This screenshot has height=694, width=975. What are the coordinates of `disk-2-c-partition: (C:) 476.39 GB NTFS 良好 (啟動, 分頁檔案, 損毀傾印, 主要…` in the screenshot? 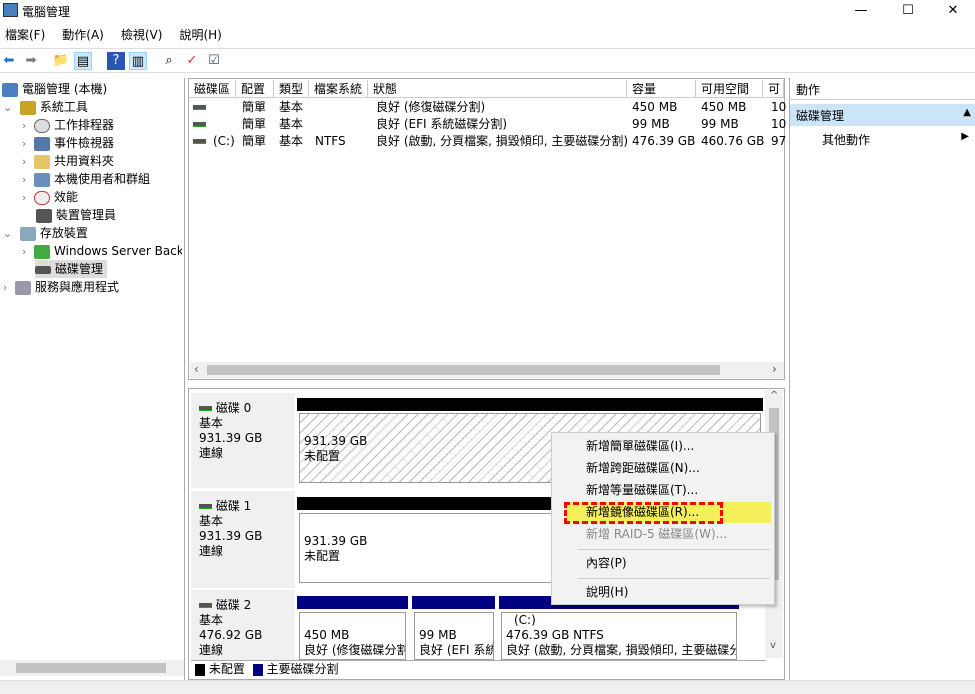 It's located at (619, 636).